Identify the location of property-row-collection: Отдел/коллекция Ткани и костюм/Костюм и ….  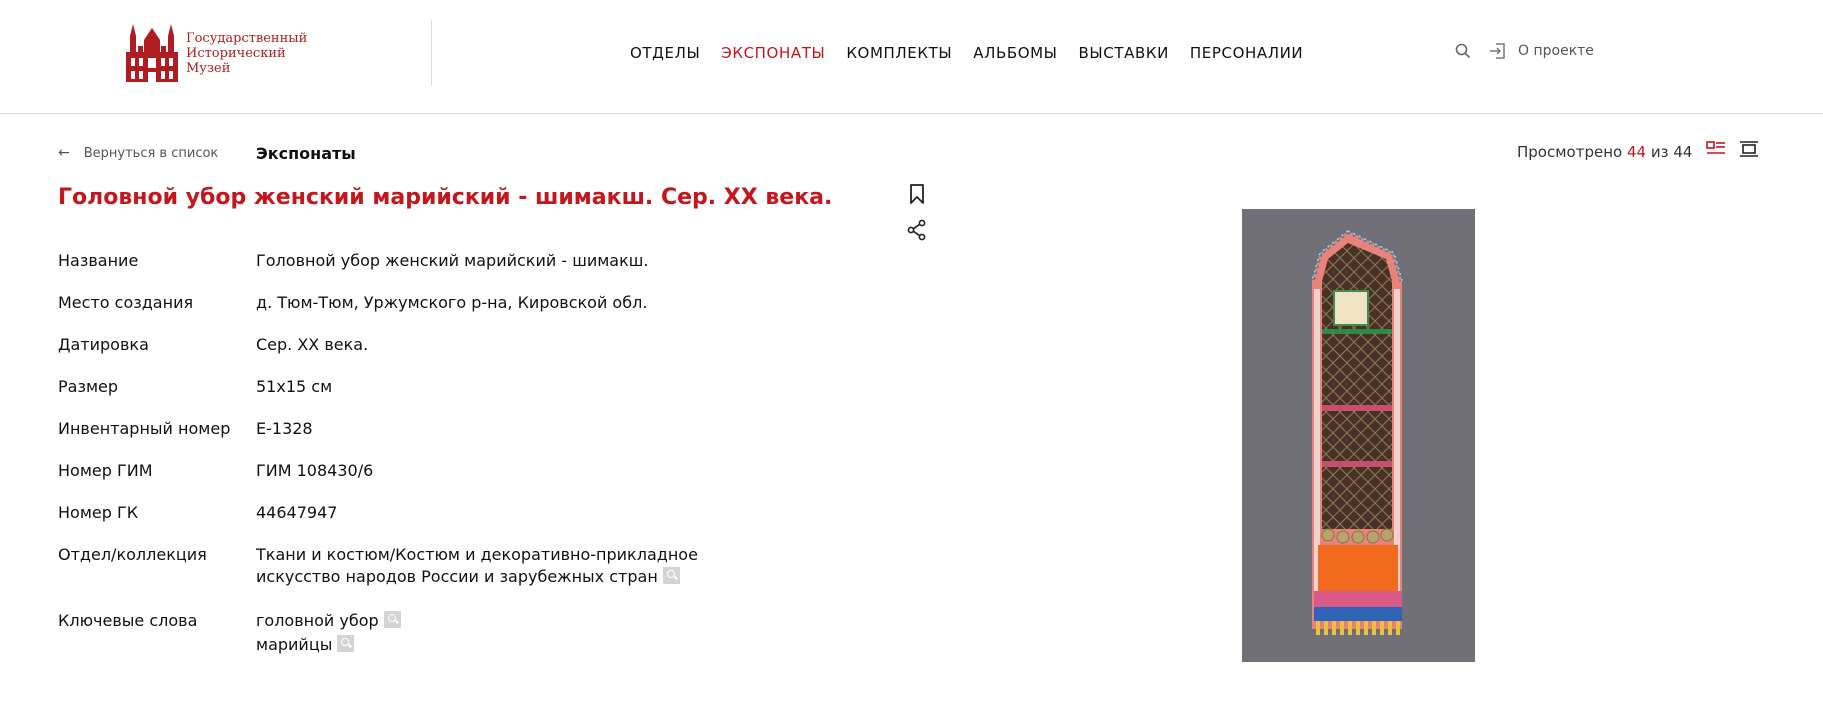
(478, 577).